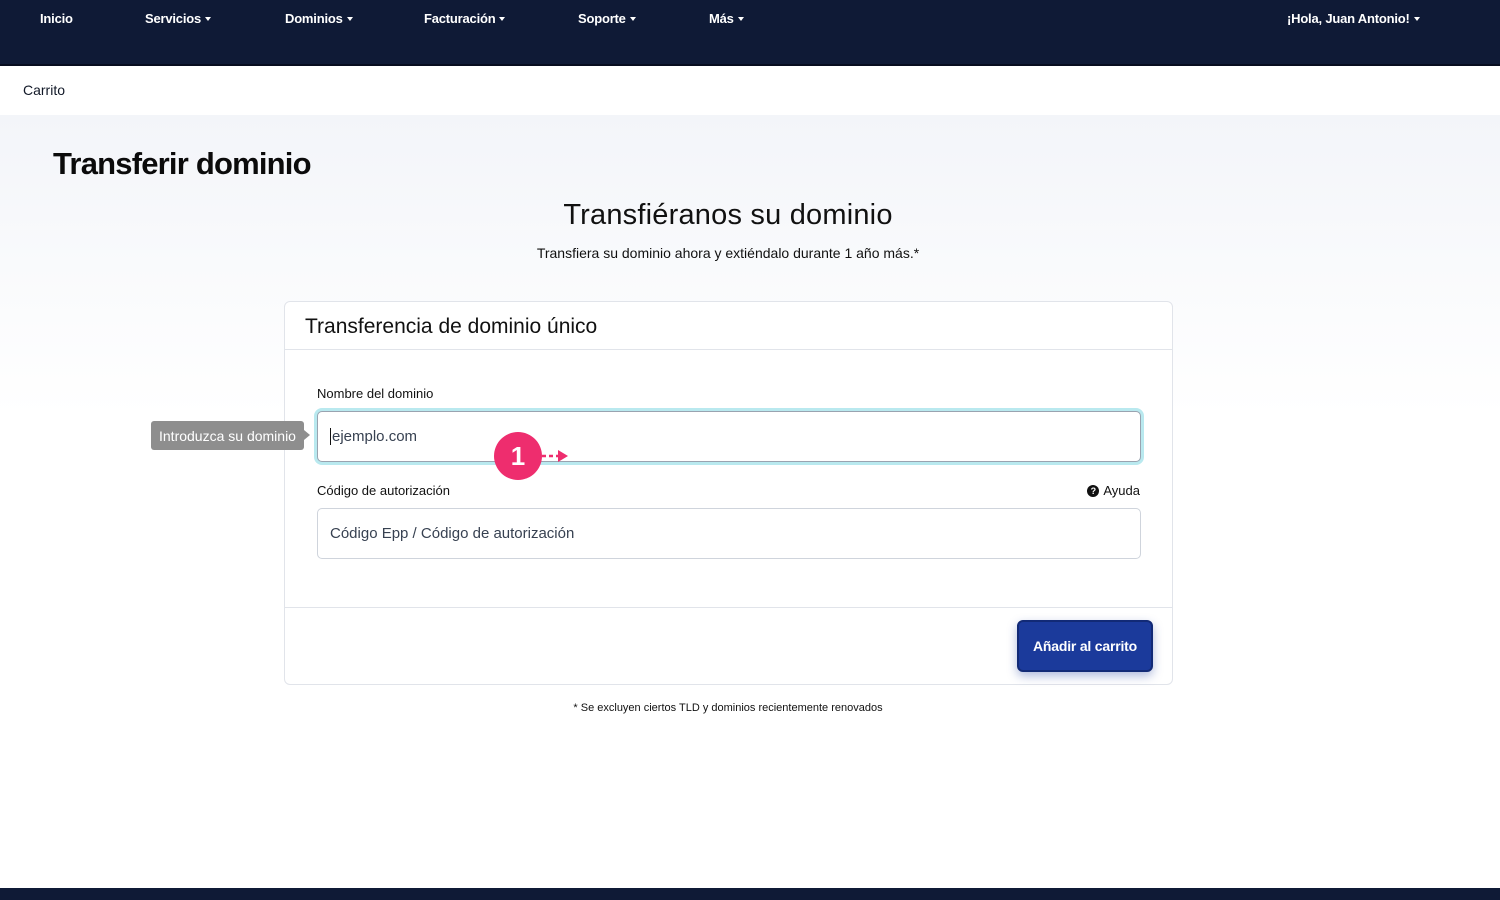 This screenshot has height=900, width=1500. Describe the element at coordinates (330, 436) in the screenshot. I see `text-cursor` at that location.